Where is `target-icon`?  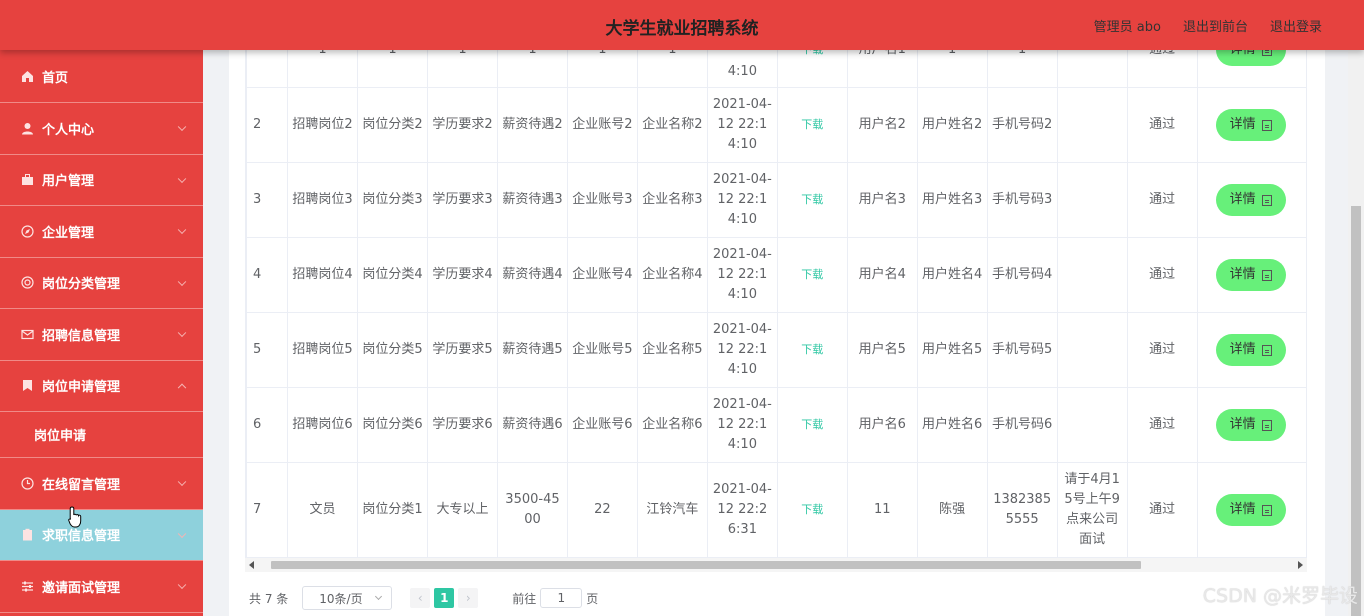 target-icon is located at coordinates (27, 283).